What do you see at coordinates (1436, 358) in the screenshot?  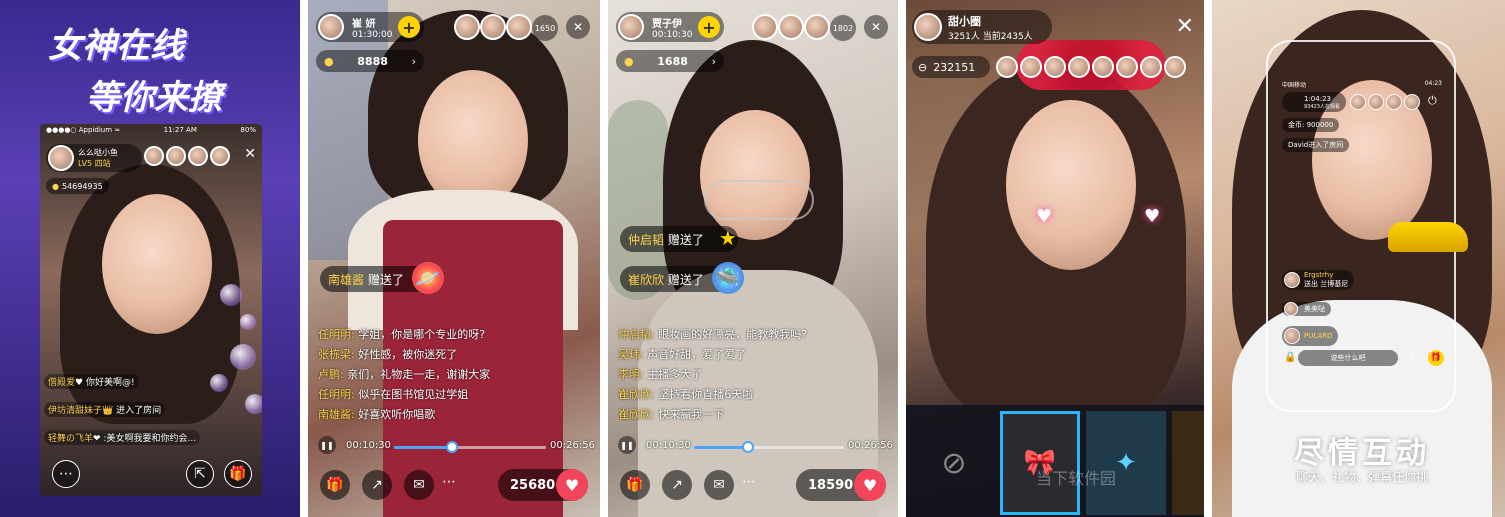 I see `gift-icon: 🎁` at bounding box center [1436, 358].